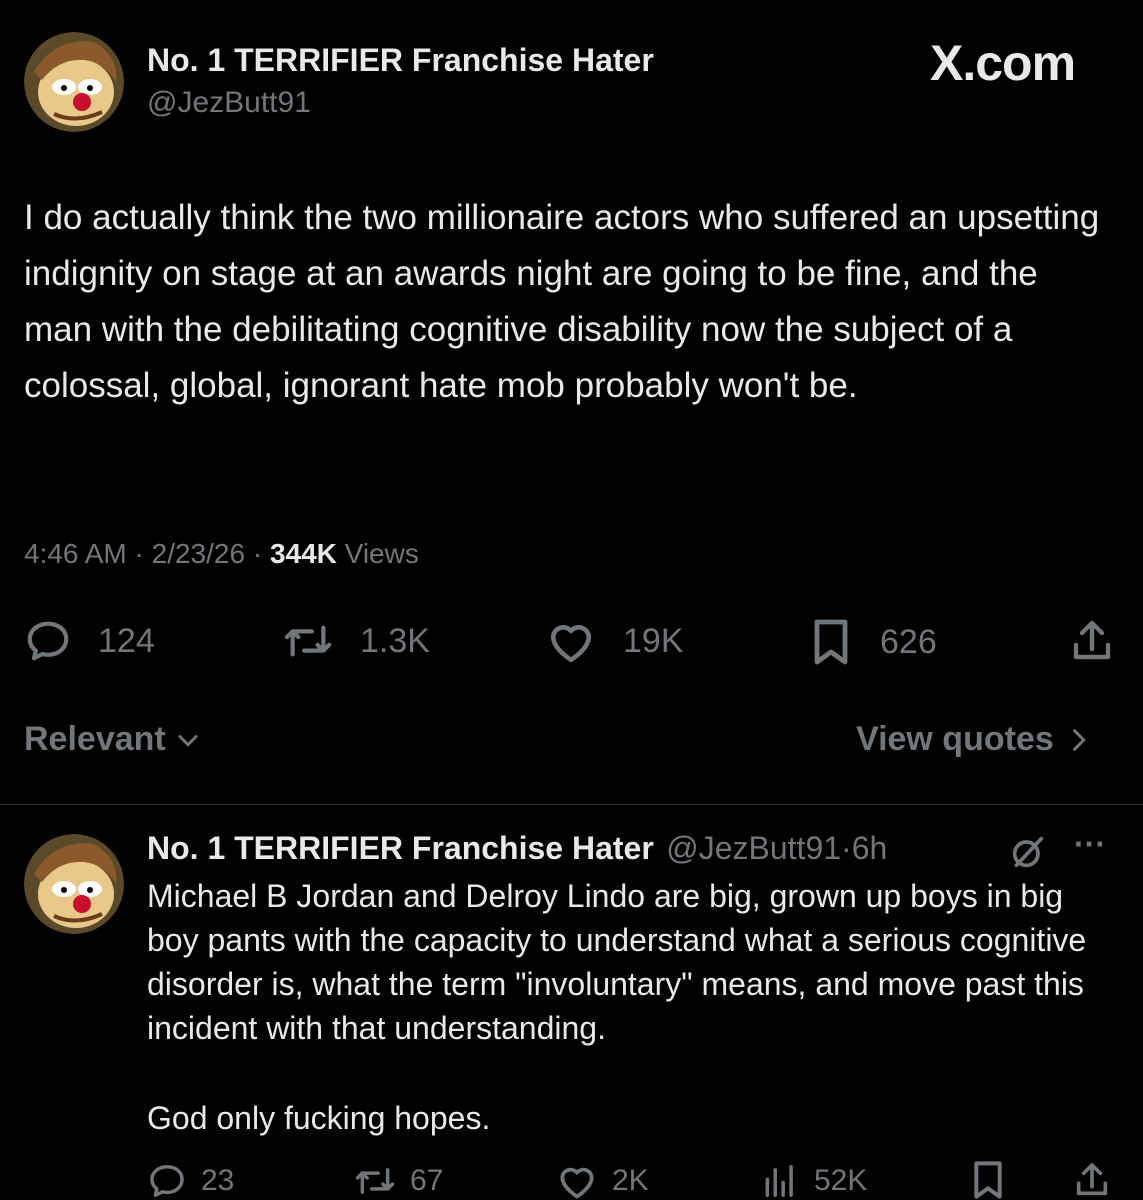 The width and height of the screenshot is (1143, 1200). Describe the element at coordinates (1090, 844) in the screenshot. I see `more-icon: ···` at that location.